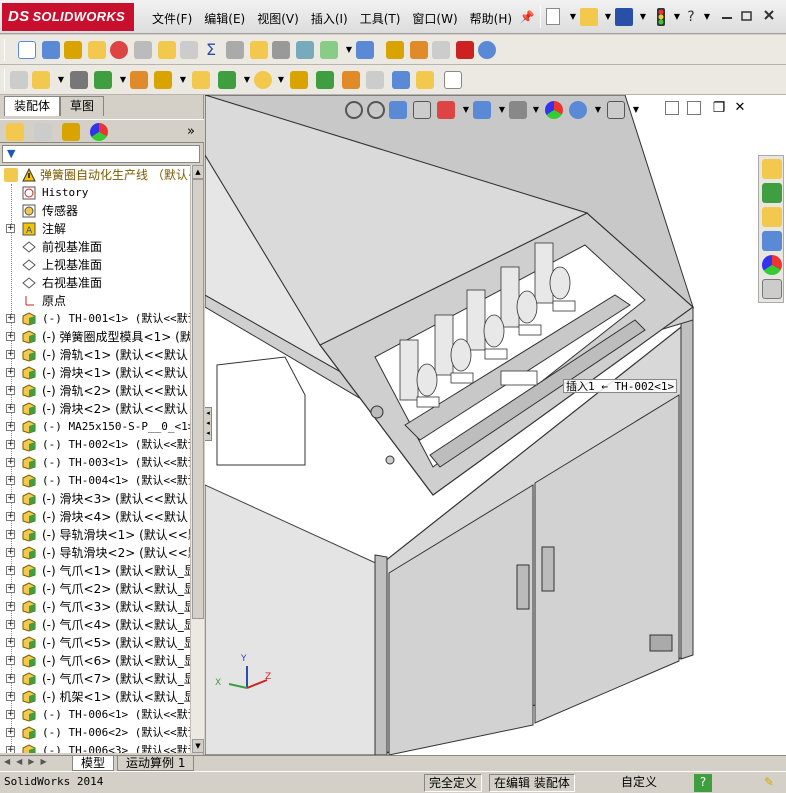 This screenshot has width=786, height=793. Describe the element at coordinates (446, 110) in the screenshot. I see `view-orientation-icon` at that location.